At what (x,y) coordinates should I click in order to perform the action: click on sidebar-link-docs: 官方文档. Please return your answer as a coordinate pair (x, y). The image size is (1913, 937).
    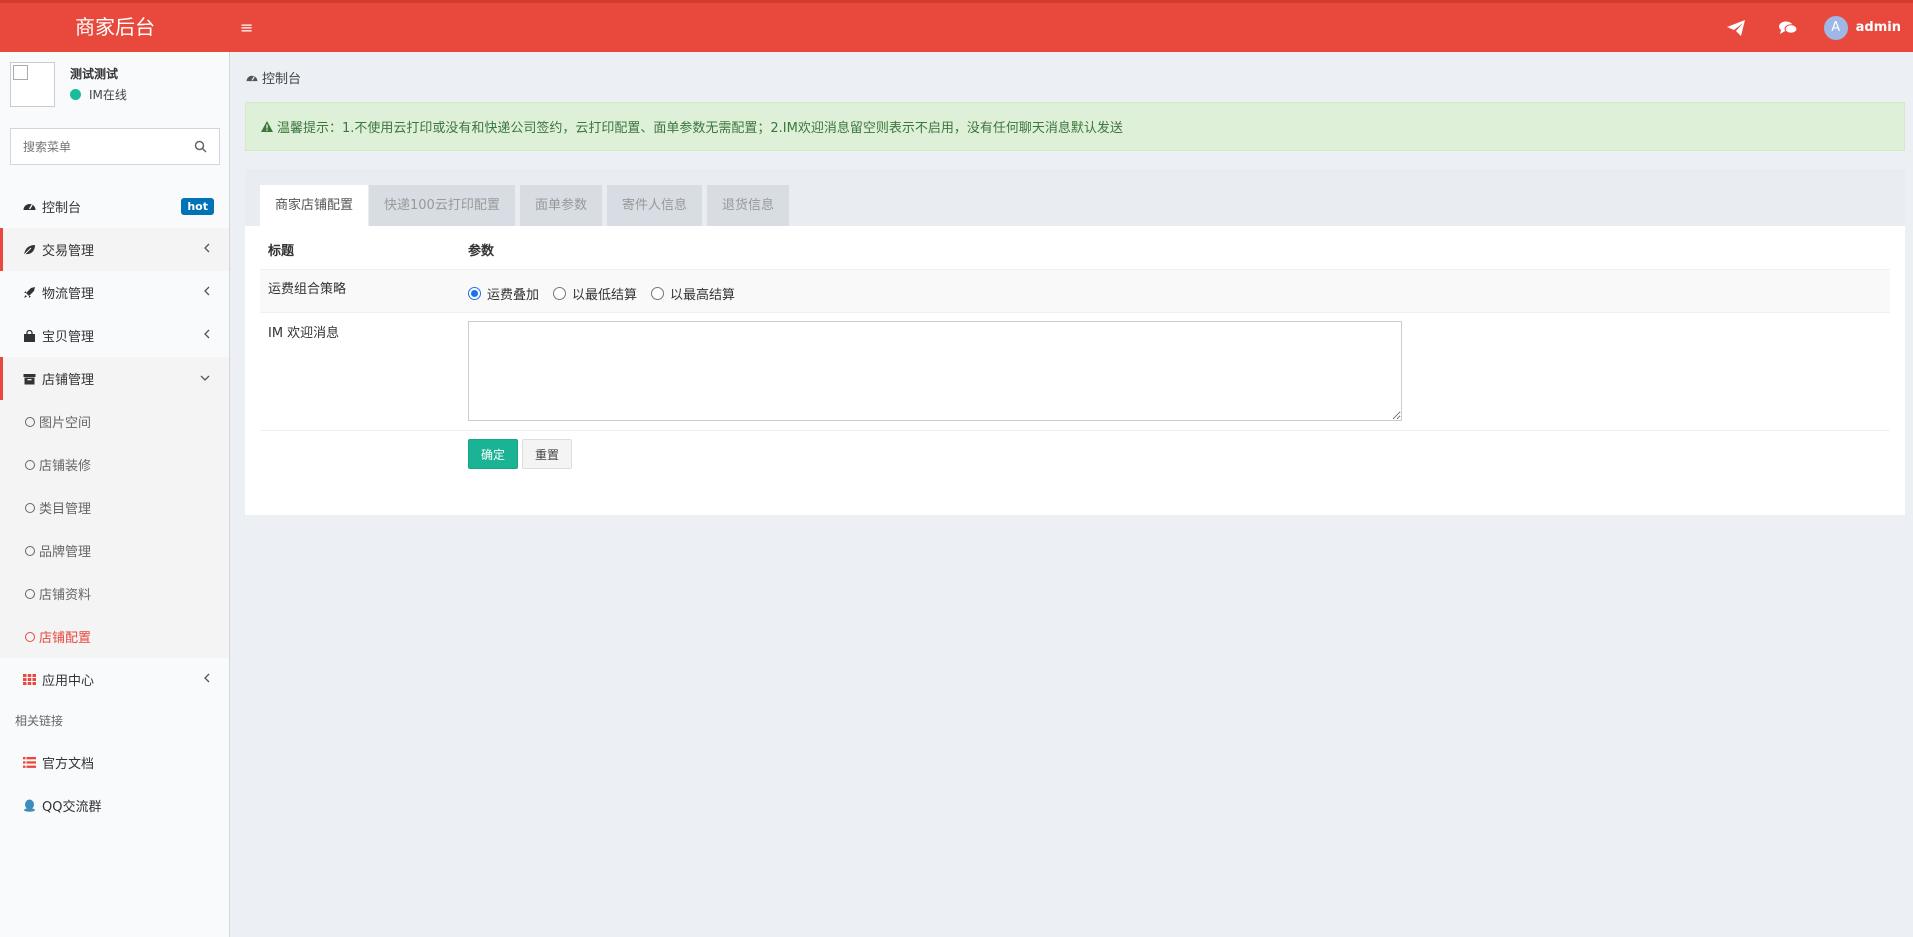
    Looking at the image, I should click on (114, 762).